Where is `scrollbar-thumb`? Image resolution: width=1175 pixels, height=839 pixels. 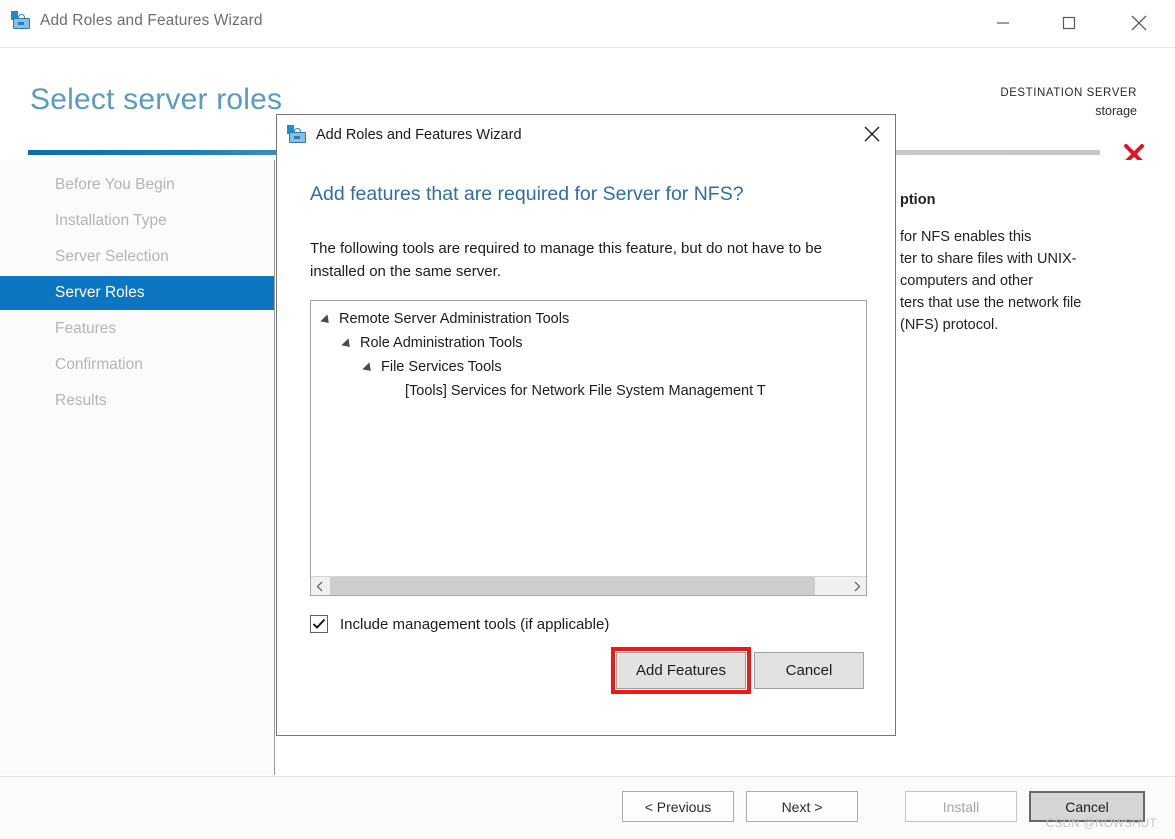
scrollbar-thumb is located at coordinates (572, 586).